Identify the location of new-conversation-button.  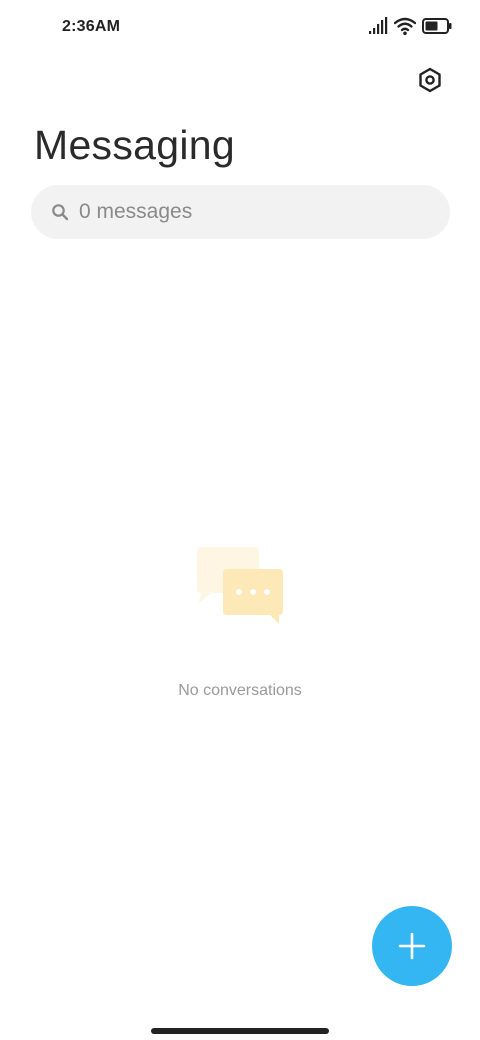
(412, 946).